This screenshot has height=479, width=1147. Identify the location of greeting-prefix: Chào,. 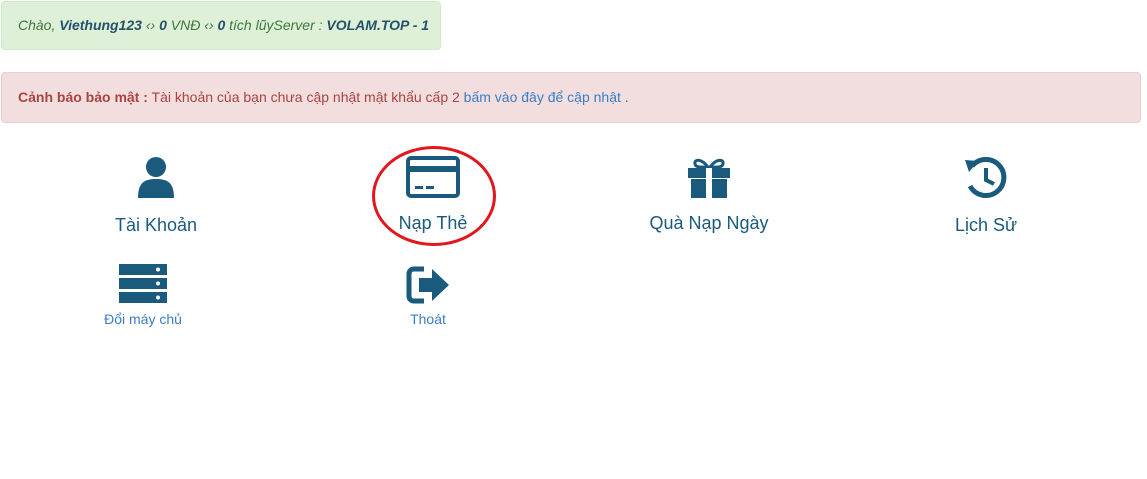
(39, 25).